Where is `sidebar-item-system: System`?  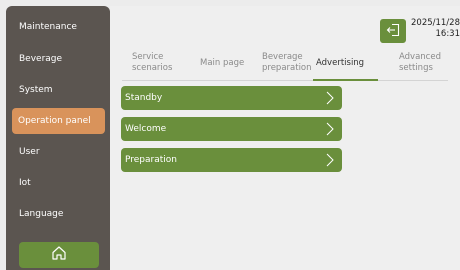 sidebar-item-system: System is located at coordinates (56, 90).